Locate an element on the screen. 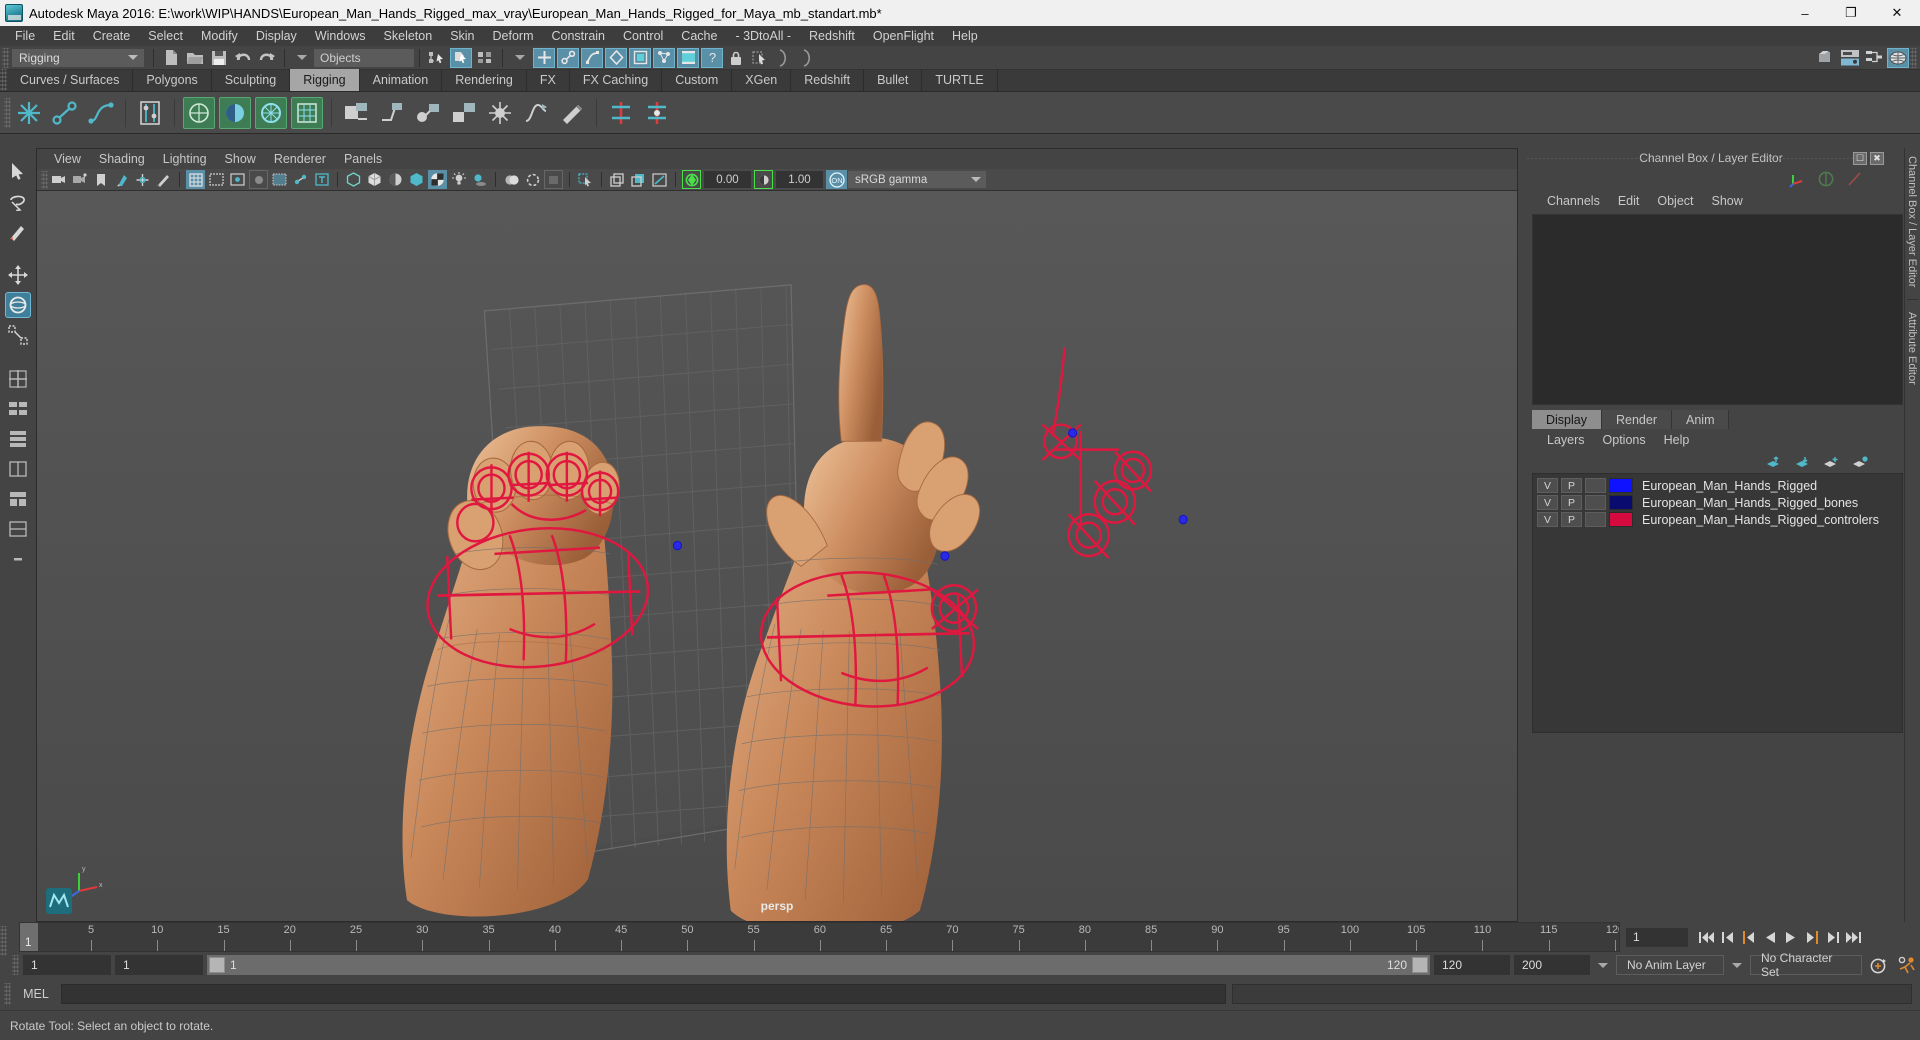 This screenshot has width=1920, height=1040. viewport-menu-lighting: Lighting is located at coordinates (185, 159).